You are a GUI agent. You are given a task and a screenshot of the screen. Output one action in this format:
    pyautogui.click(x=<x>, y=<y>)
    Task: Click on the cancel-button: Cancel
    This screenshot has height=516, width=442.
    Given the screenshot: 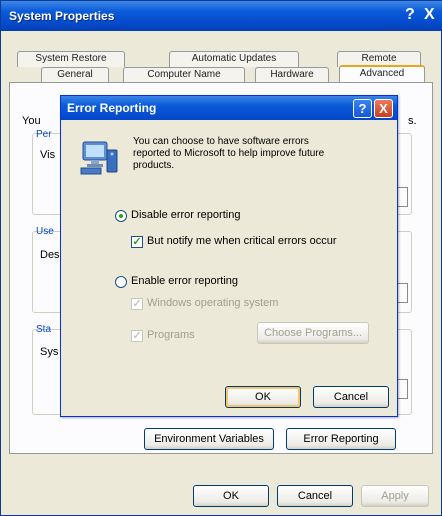 What is the action you would take?
    pyautogui.click(x=315, y=496)
    